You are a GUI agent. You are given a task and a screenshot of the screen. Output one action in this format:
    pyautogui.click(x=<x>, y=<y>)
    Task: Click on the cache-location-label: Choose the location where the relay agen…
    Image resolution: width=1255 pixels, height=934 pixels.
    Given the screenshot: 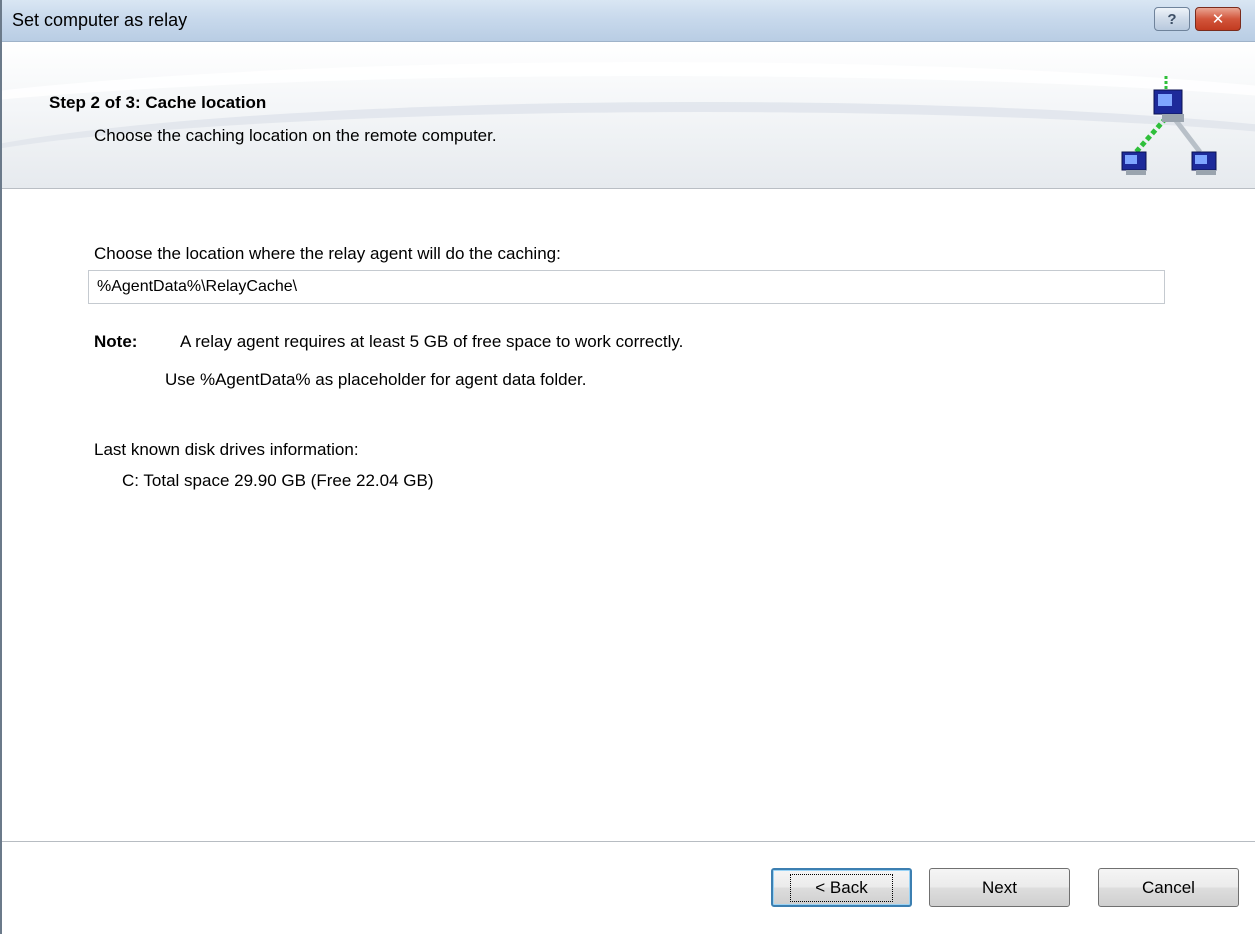 What is the action you would take?
    pyautogui.click(x=327, y=253)
    